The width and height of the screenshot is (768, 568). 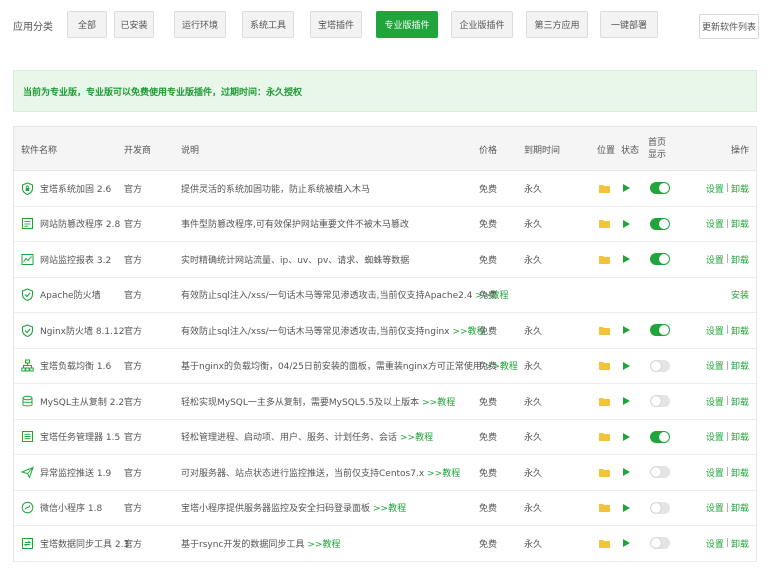 What do you see at coordinates (87, 24) in the screenshot?
I see `tab-category: 全部` at bounding box center [87, 24].